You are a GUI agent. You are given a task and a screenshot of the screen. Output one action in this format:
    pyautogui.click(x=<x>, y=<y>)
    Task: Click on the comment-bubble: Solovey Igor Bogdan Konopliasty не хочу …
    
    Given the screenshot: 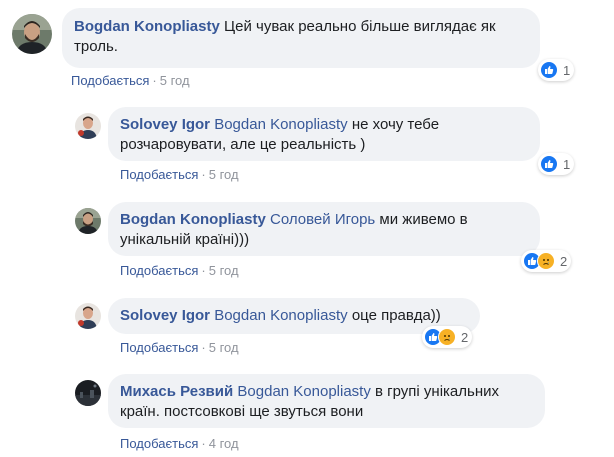 What is the action you would take?
    pyautogui.click(x=324, y=134)
    